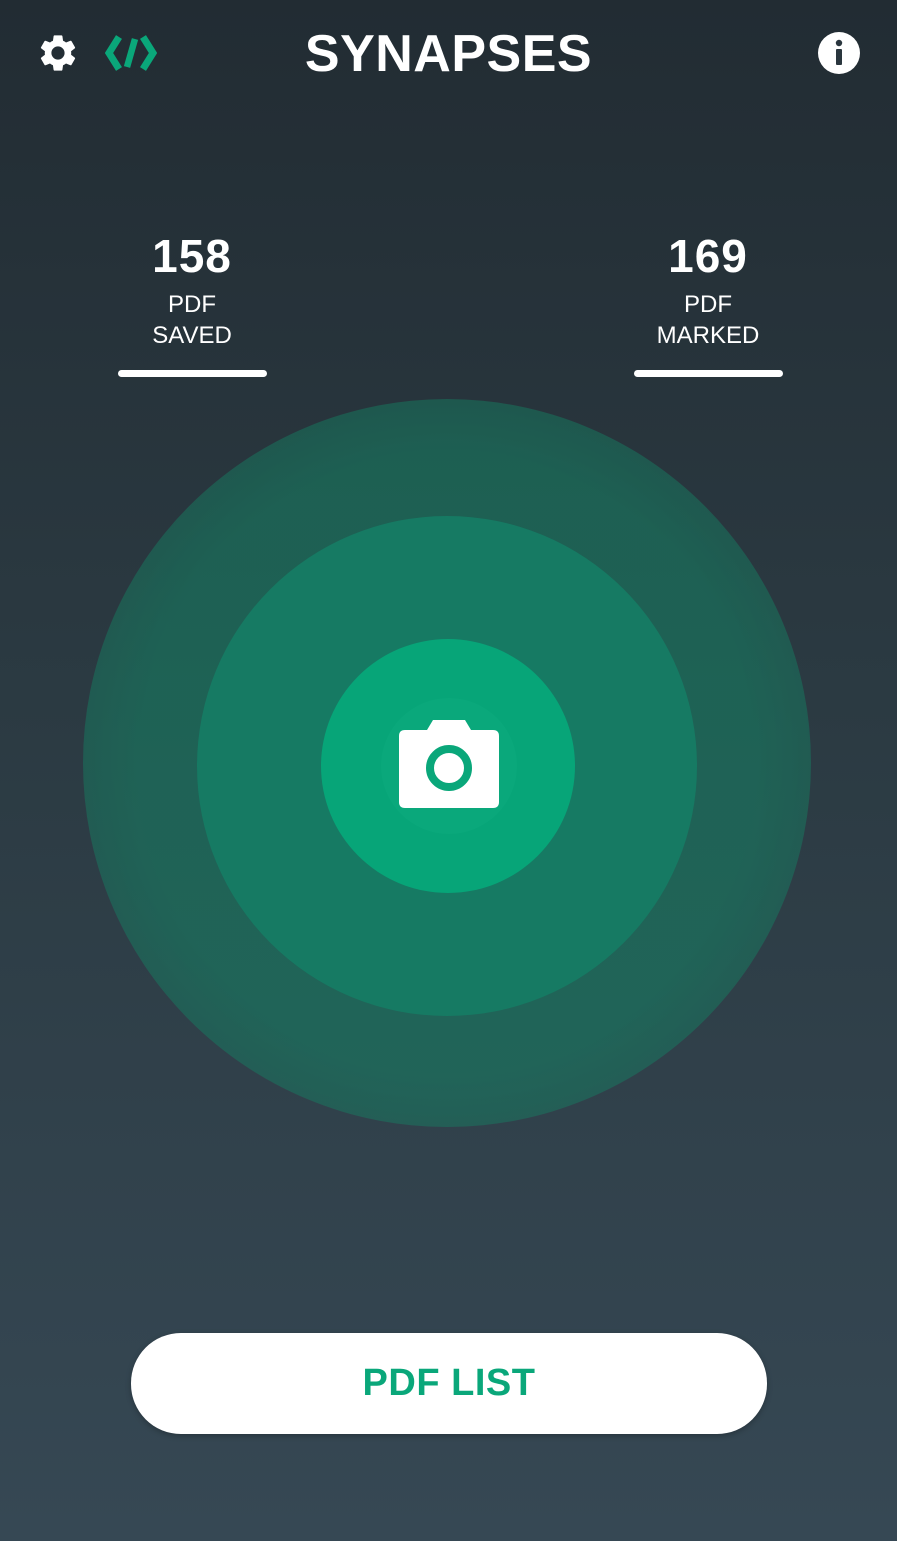  Describe the element at coordinates (192, 320) in the screenshot. I see `stat-saved-label: PDF SAVED` at that location.